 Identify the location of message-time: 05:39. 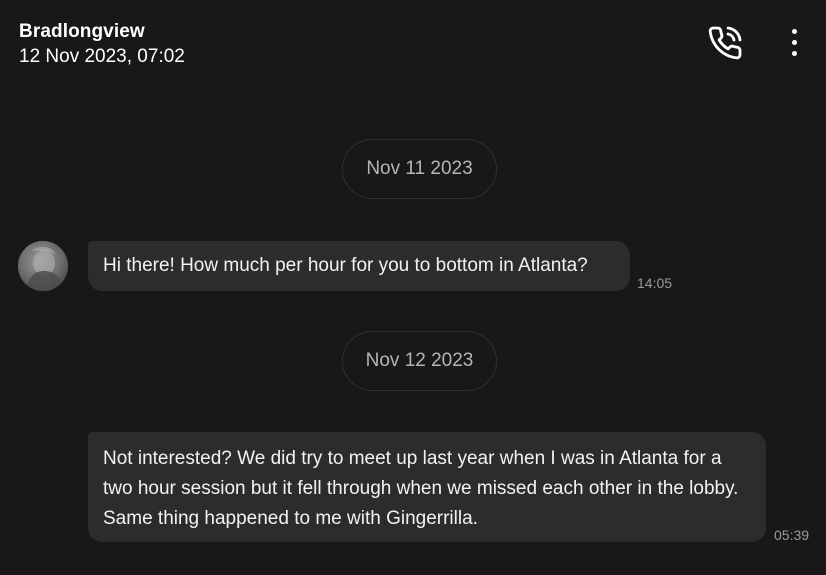
(792, 535).